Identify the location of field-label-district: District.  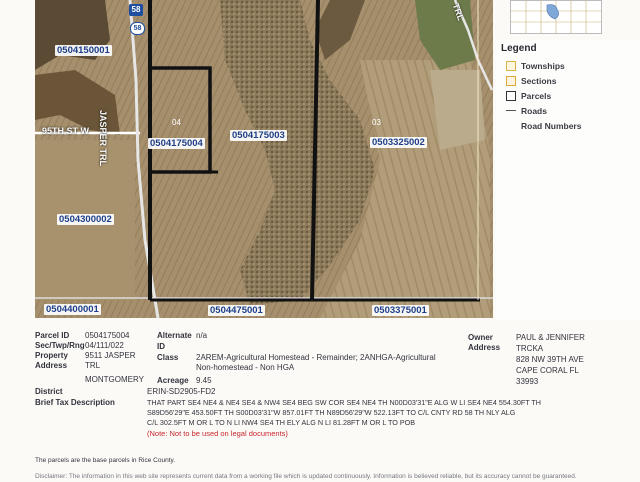
(49, 391).